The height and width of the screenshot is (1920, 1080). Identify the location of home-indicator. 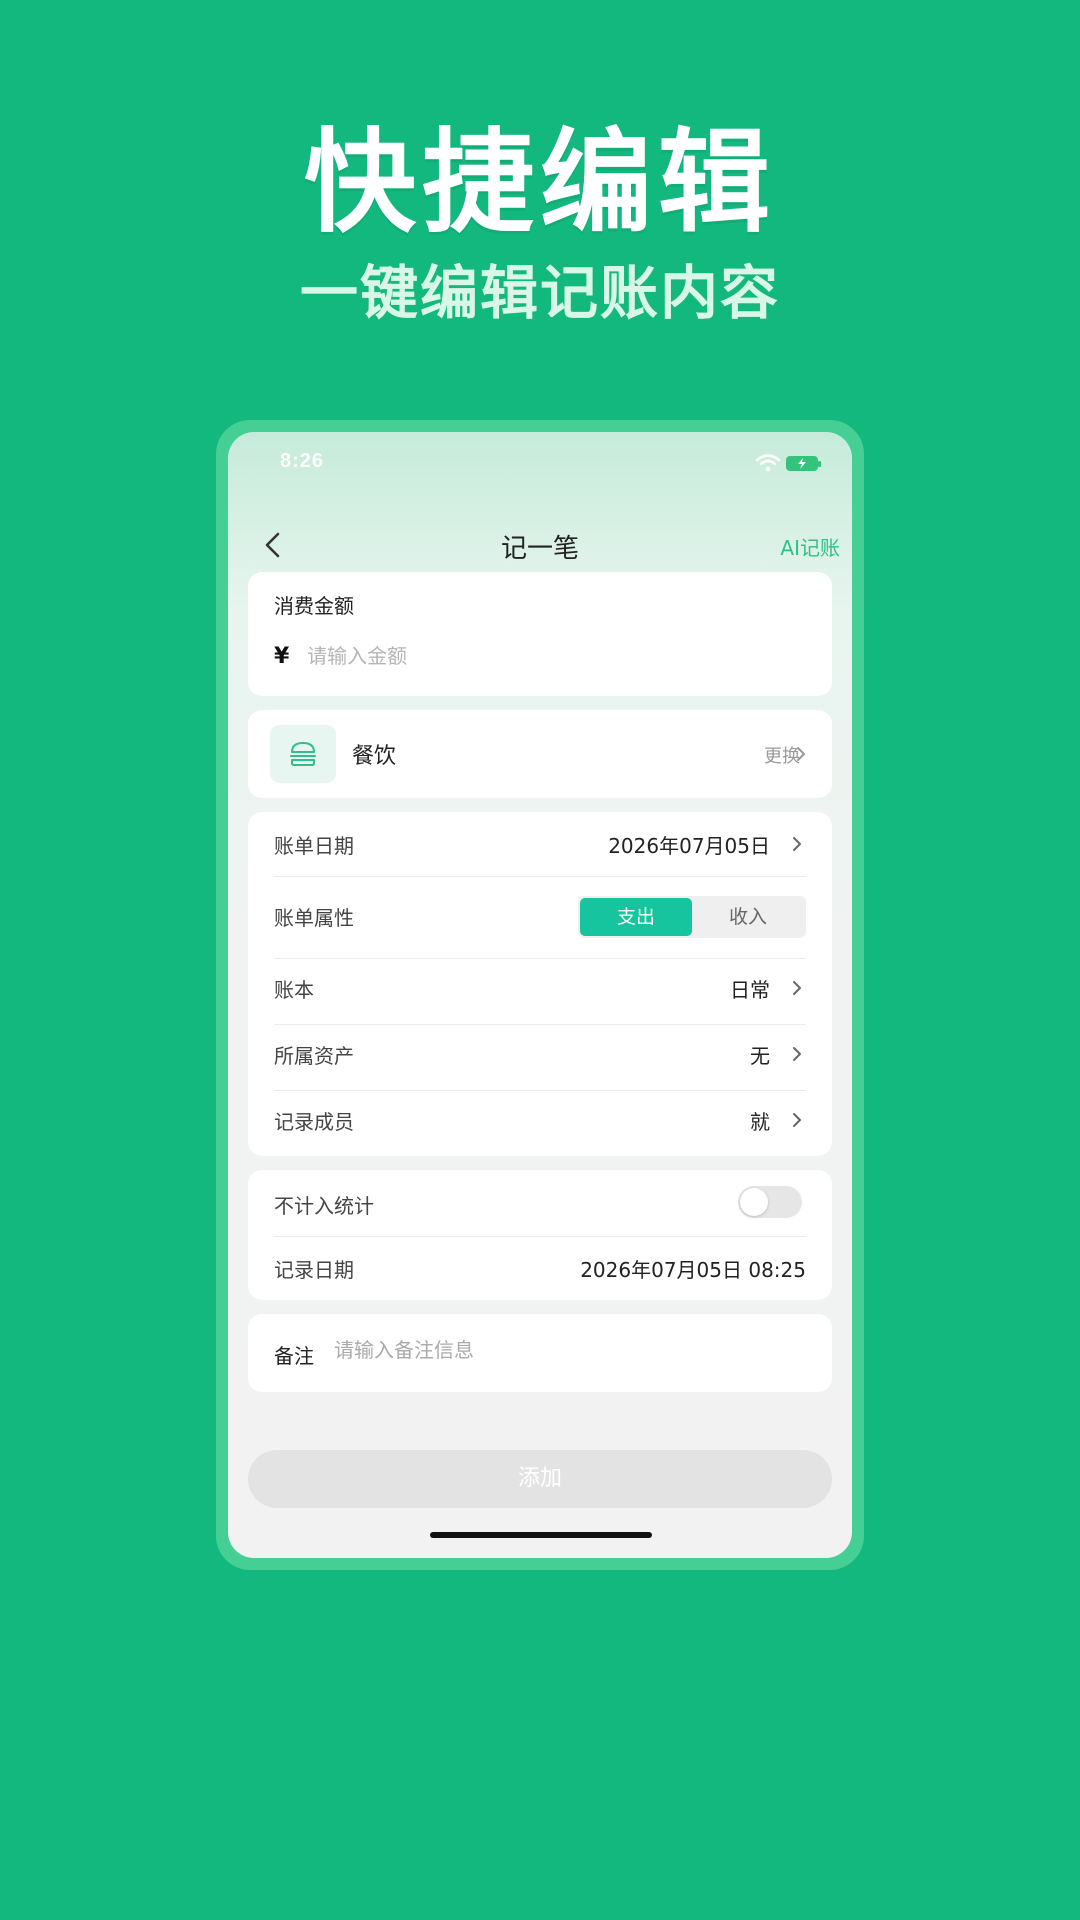
(541, 1535).